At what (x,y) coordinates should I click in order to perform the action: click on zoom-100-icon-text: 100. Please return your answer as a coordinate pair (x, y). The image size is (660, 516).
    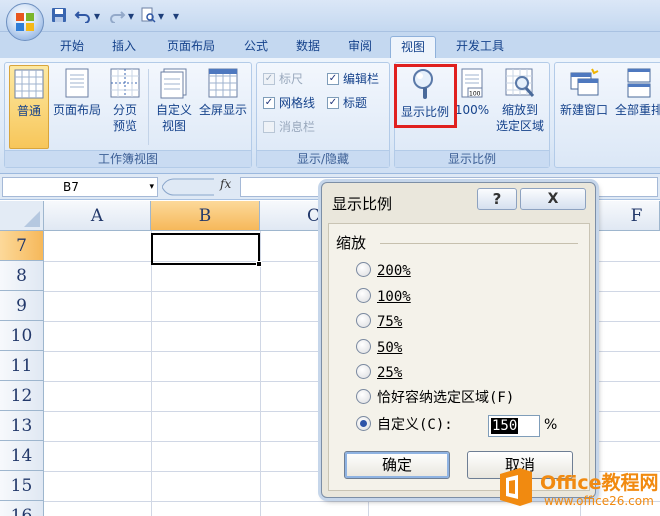
    Looking at the image, I should click on (475, 94).